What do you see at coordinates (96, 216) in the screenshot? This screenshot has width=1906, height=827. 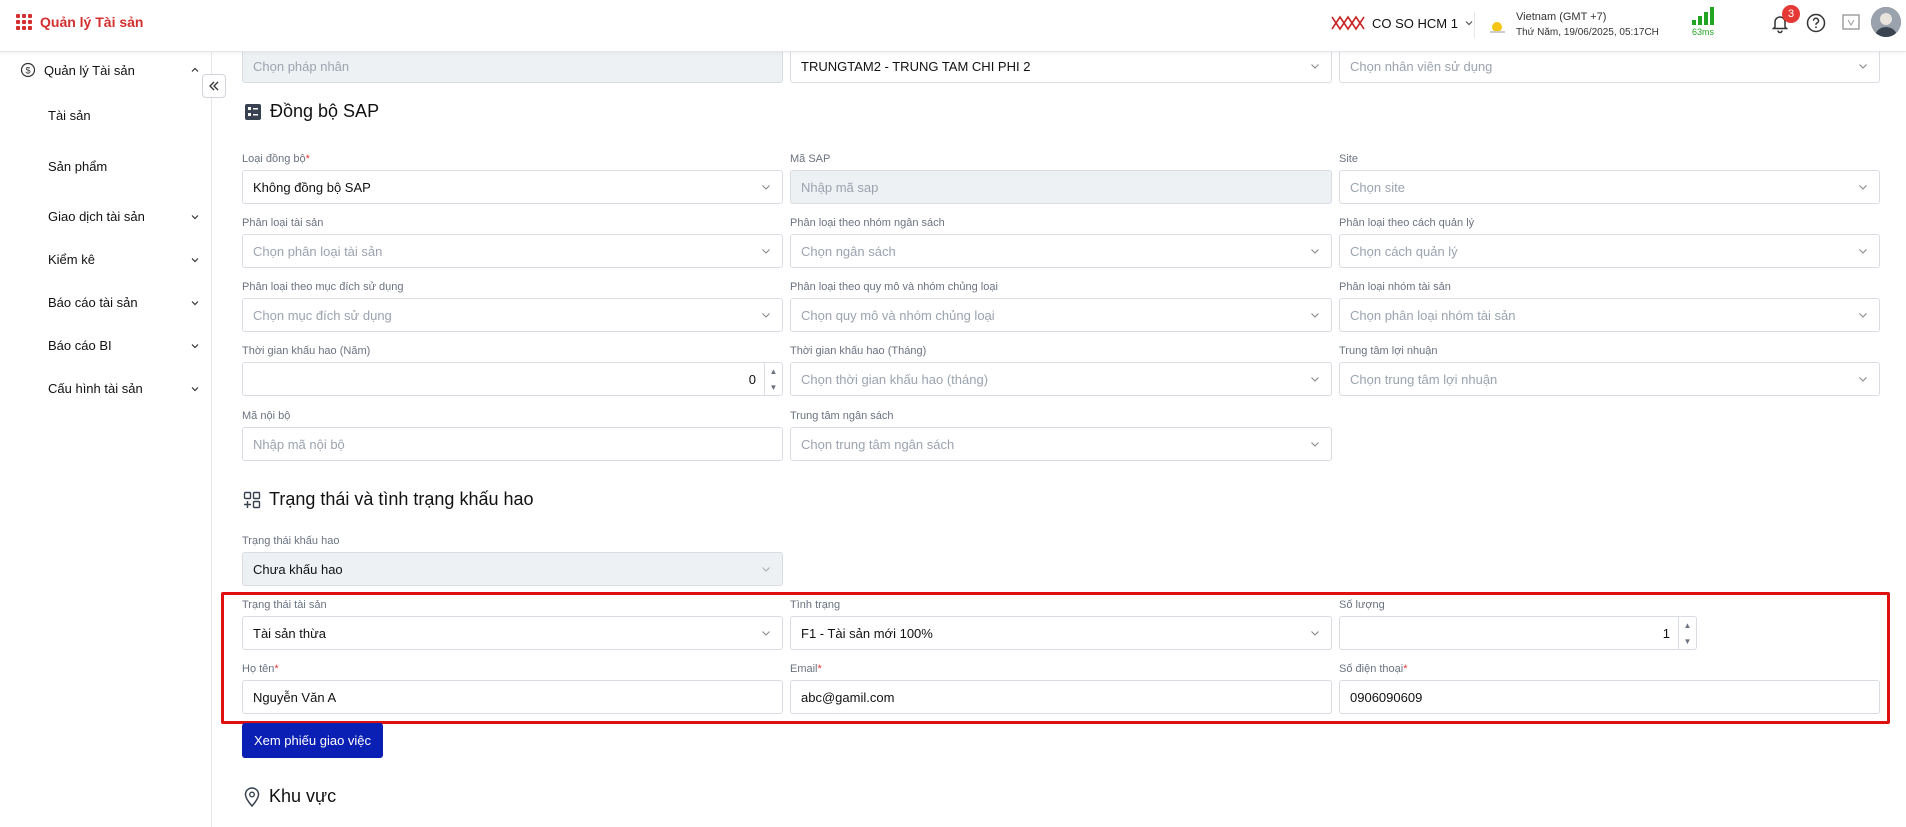 I see `sidebar-item-label: Giao dịch tài sản` at bounding box center [96, 216].